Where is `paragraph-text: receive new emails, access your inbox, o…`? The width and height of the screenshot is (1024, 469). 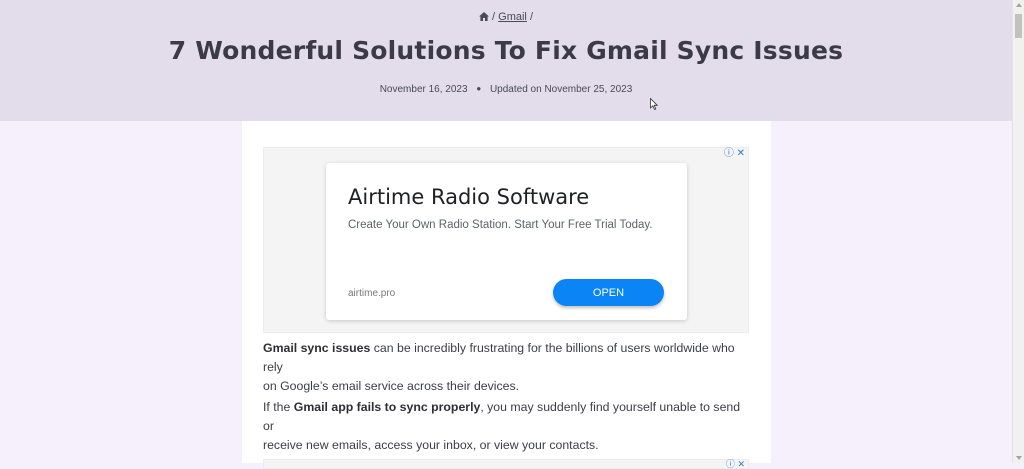
paragraph-text: receive new emails, access your inbox, o… is located at coordinates (431, 445).